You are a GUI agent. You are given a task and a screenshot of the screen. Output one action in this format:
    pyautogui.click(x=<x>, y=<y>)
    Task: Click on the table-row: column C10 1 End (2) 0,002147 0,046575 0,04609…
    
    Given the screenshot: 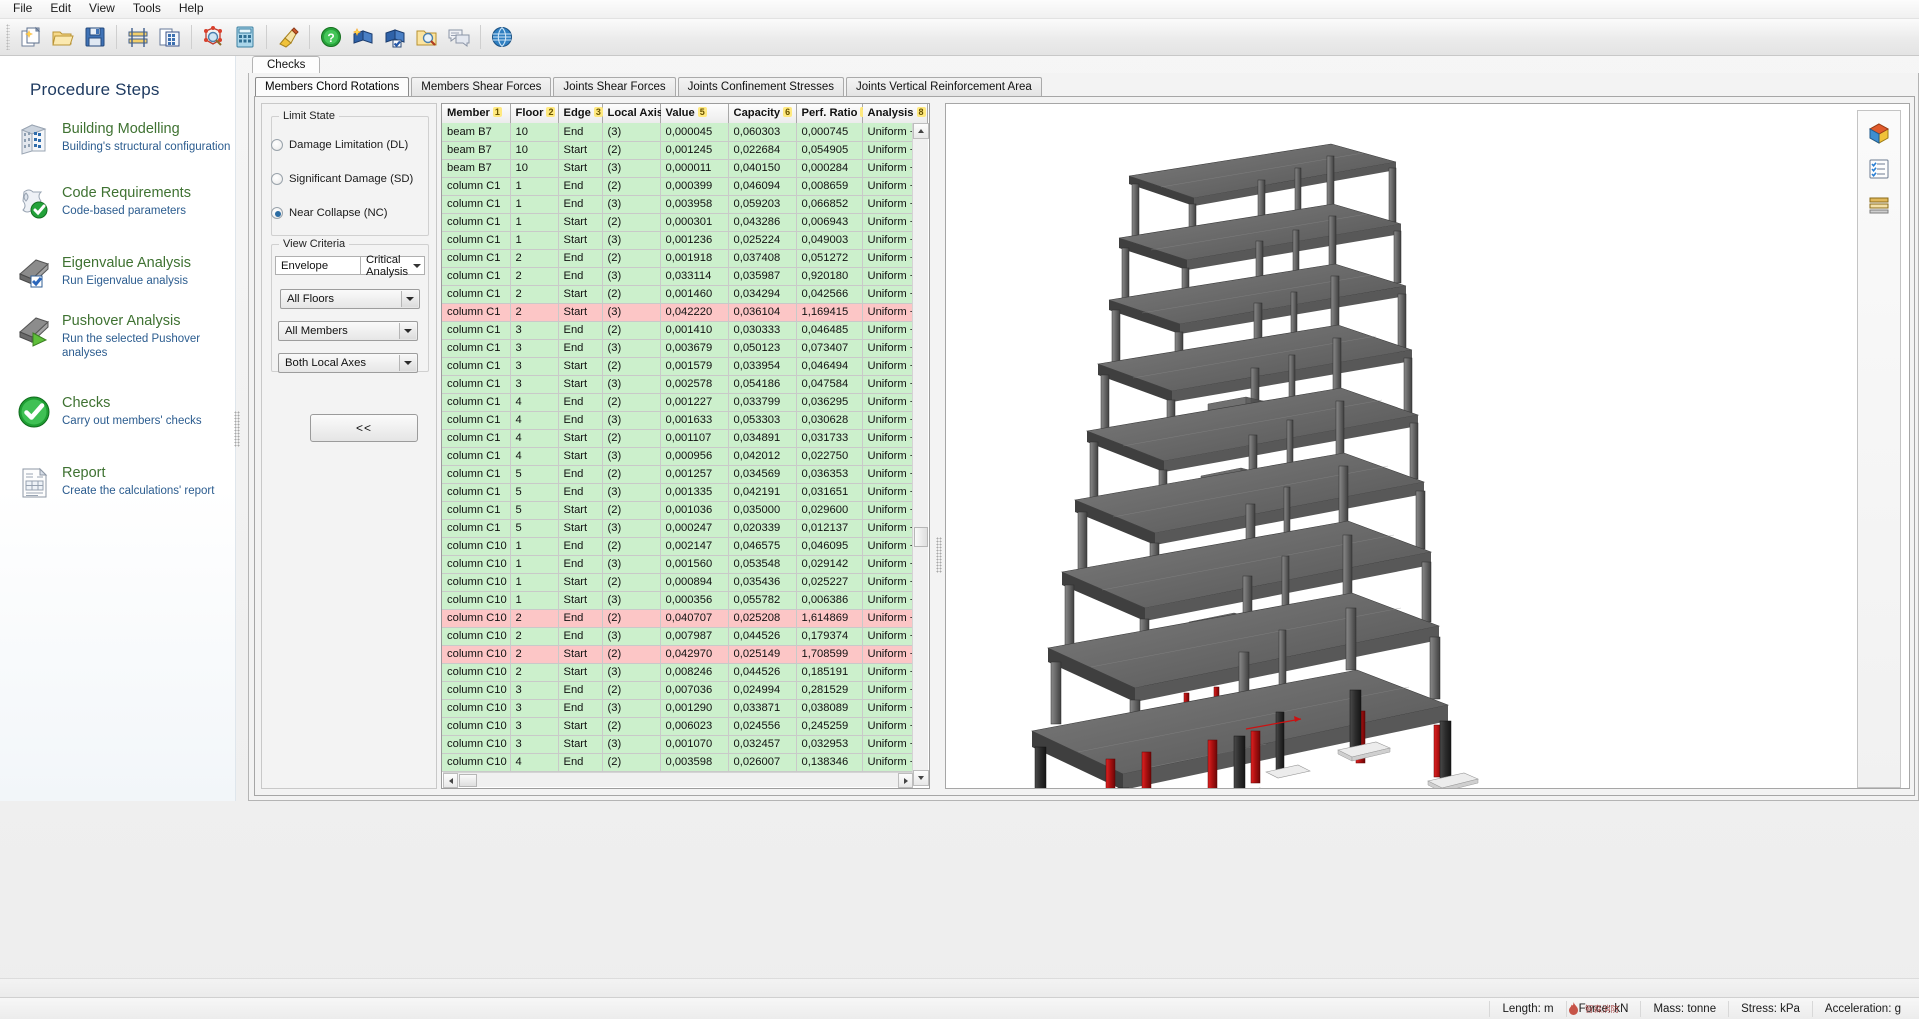 What is the action you would take?
    pyautogui.click(x=685, y=546)
    